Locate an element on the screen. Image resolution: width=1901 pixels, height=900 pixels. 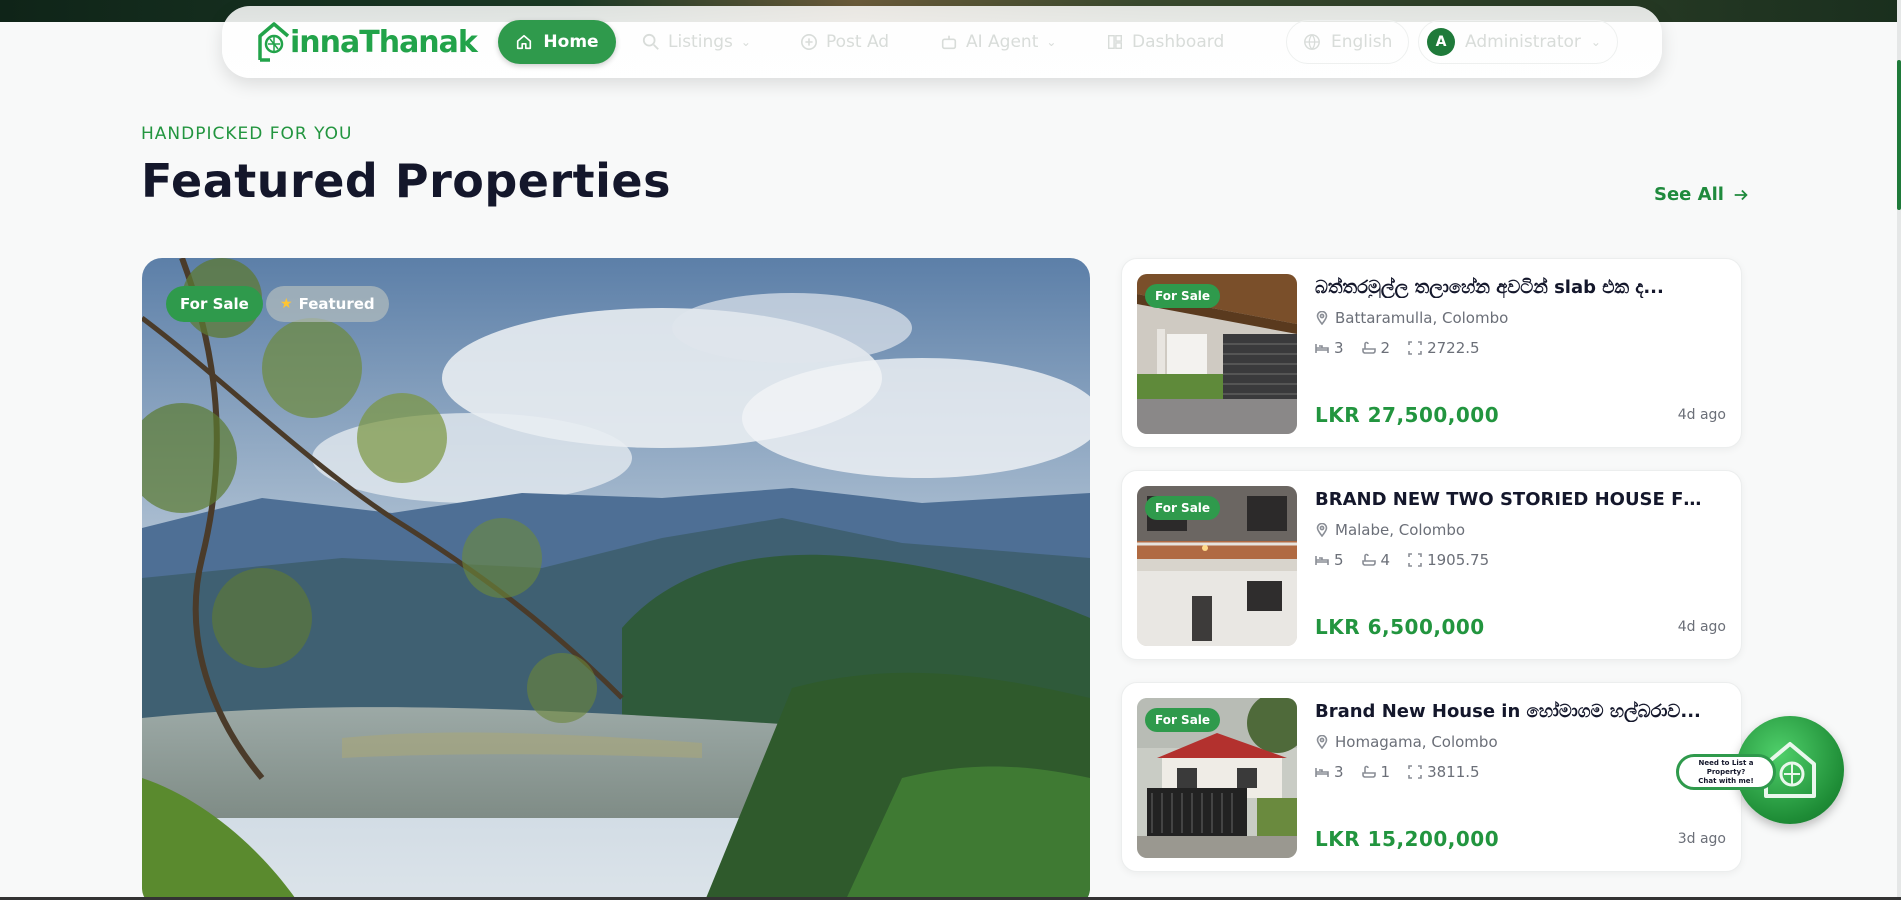
chat-prompt-line2: Chat with me! is located at coordinates (1726, 780).